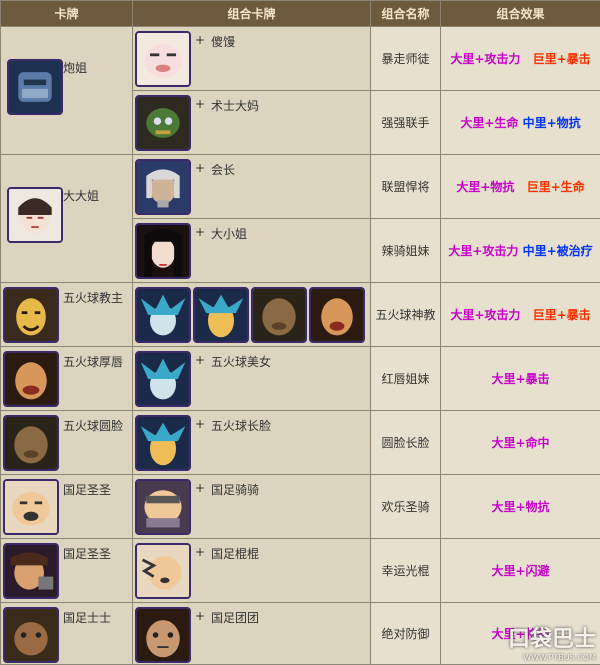  Describe the element at coordinates (405, 633) in the screenshot. I see `combo-name: 绝对防御` at that location.